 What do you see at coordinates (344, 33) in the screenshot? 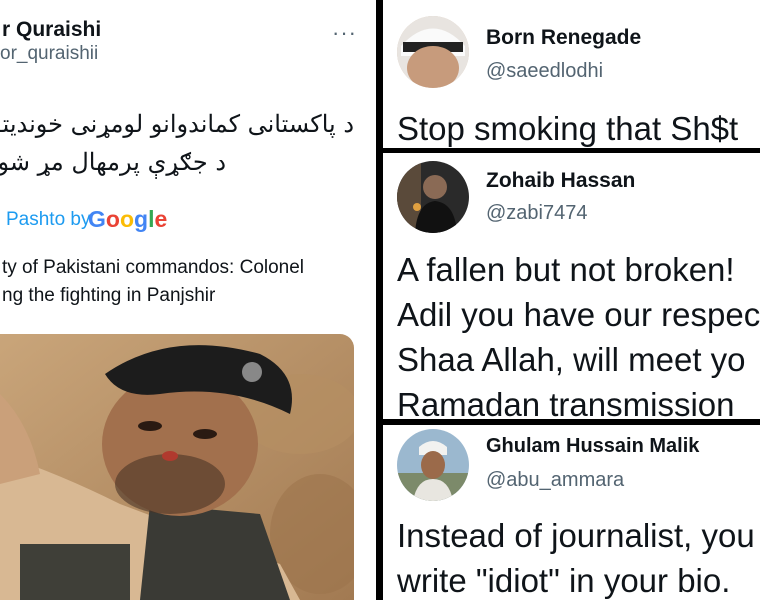
I see `more-options-icon: ···` at bounding box center [344, 33].